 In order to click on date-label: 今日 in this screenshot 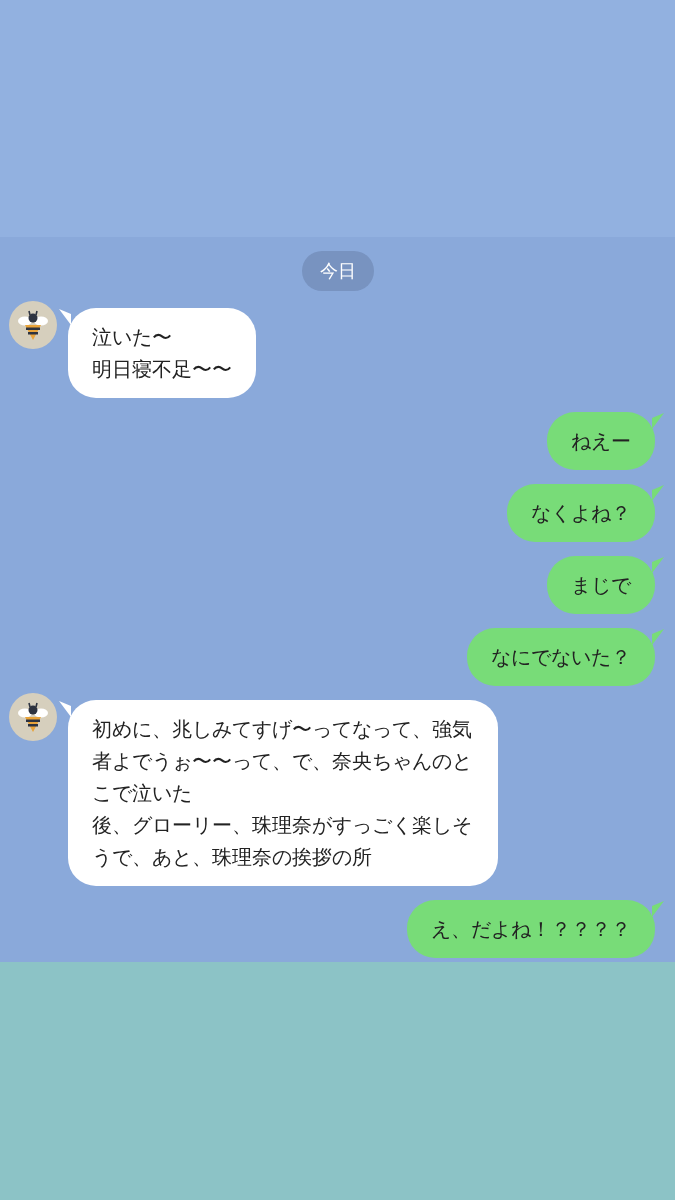, I will do `click(337, 271)`.